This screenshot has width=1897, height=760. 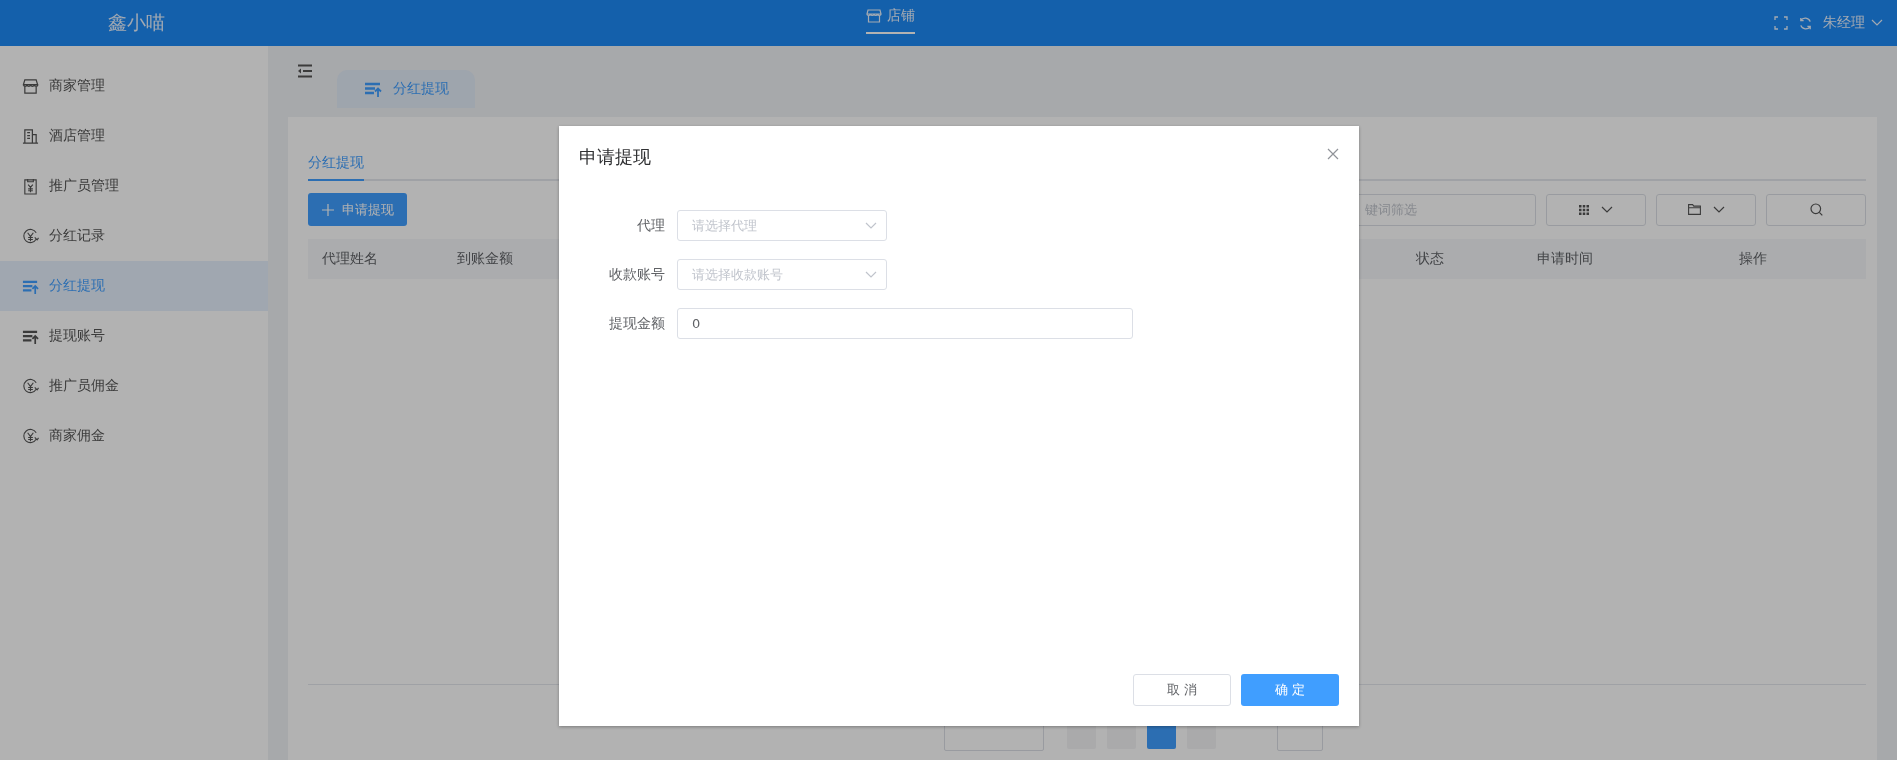 I want to click on close-icon, so click(x=1333, y=154).